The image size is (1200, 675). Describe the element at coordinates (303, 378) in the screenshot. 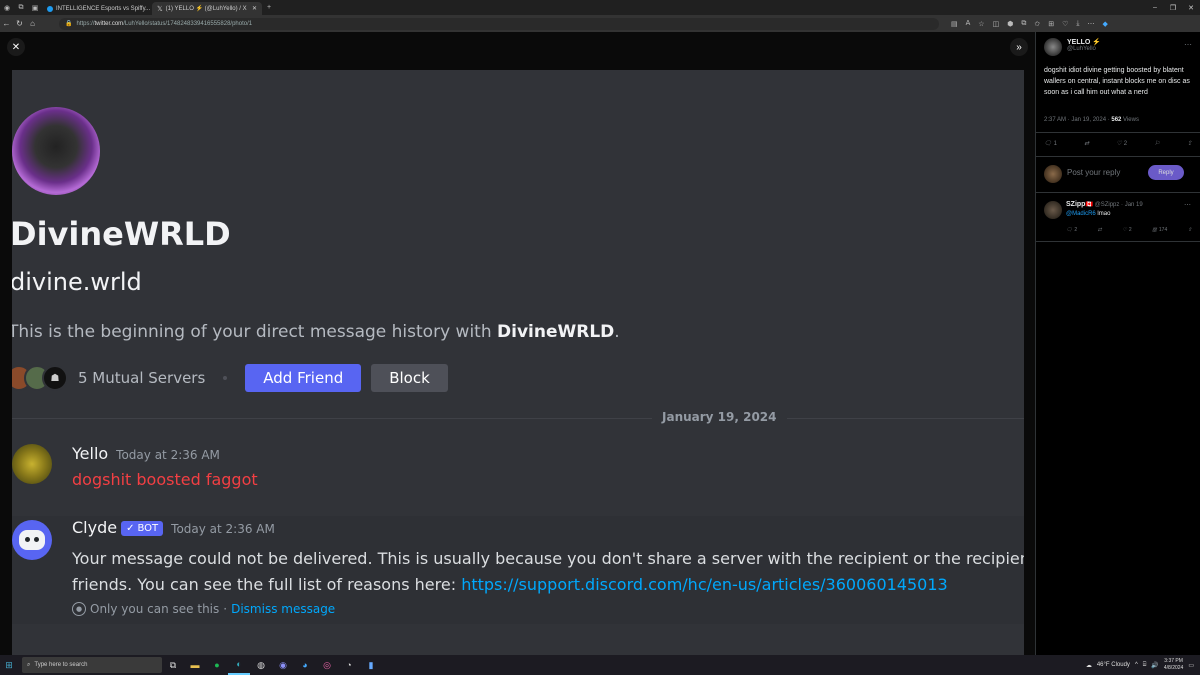

I see `add-friend-button: Add Friend` at that location.